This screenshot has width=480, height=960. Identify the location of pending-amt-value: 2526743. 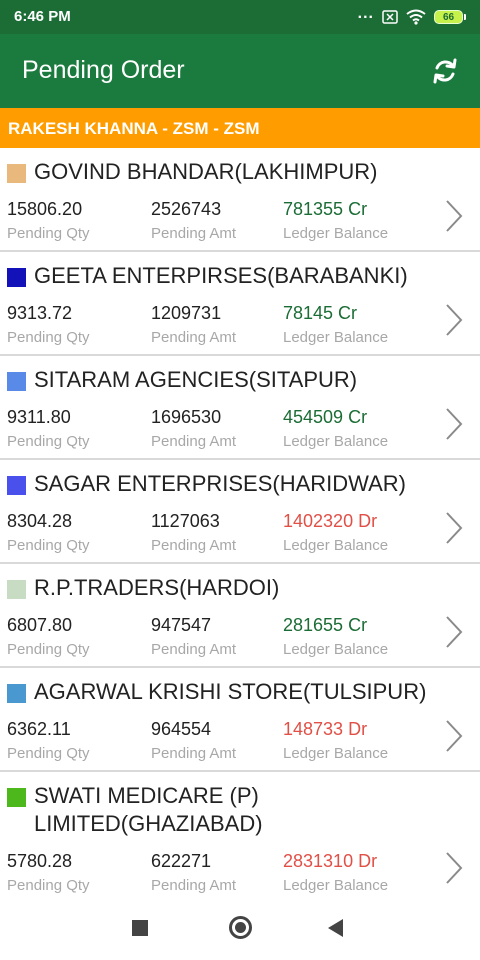
(186, 209).